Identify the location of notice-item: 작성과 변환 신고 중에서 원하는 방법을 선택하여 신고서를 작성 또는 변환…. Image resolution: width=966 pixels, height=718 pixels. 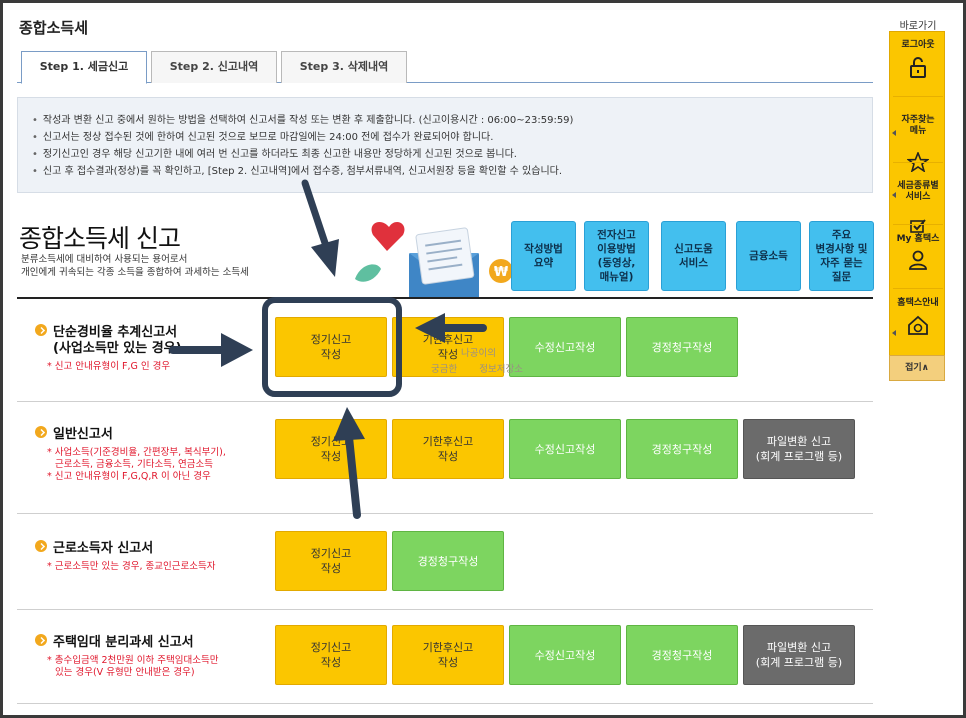
(452, 120).